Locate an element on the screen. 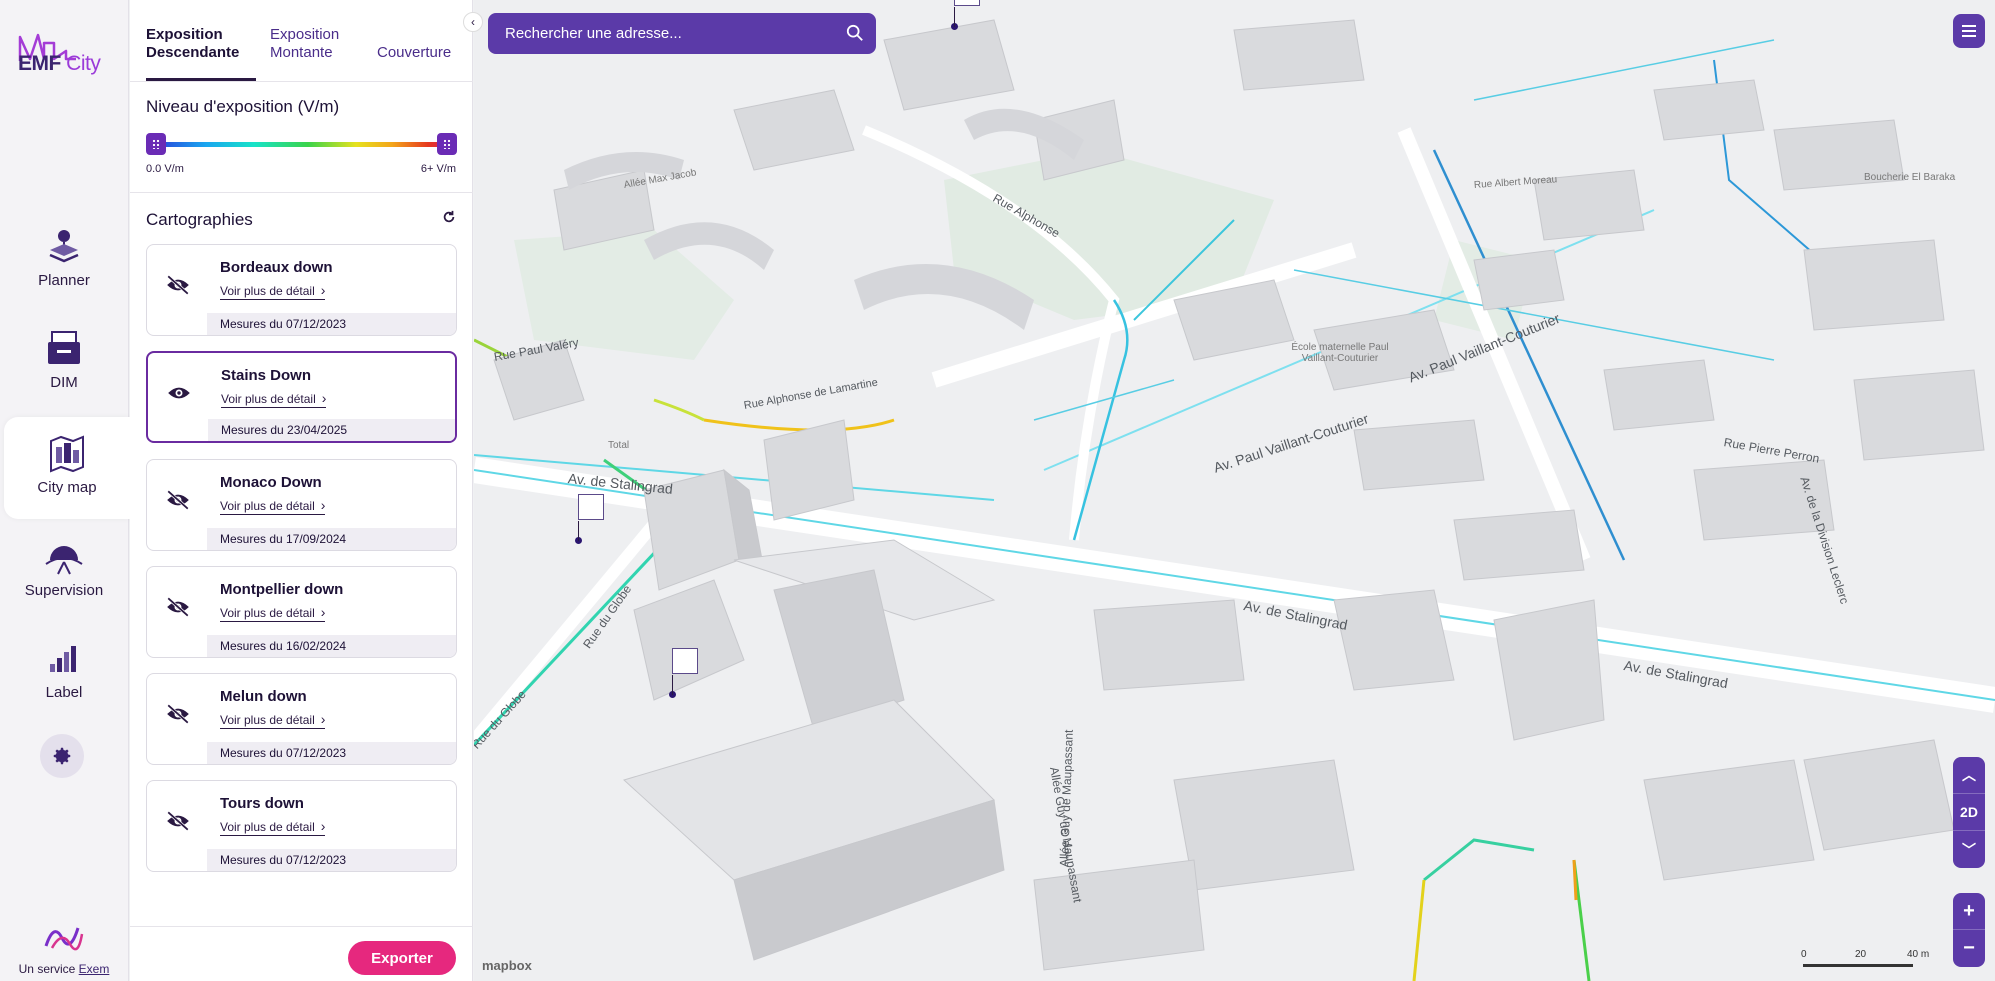  card-title: Montpellier down is located at coordinates (282, 589).